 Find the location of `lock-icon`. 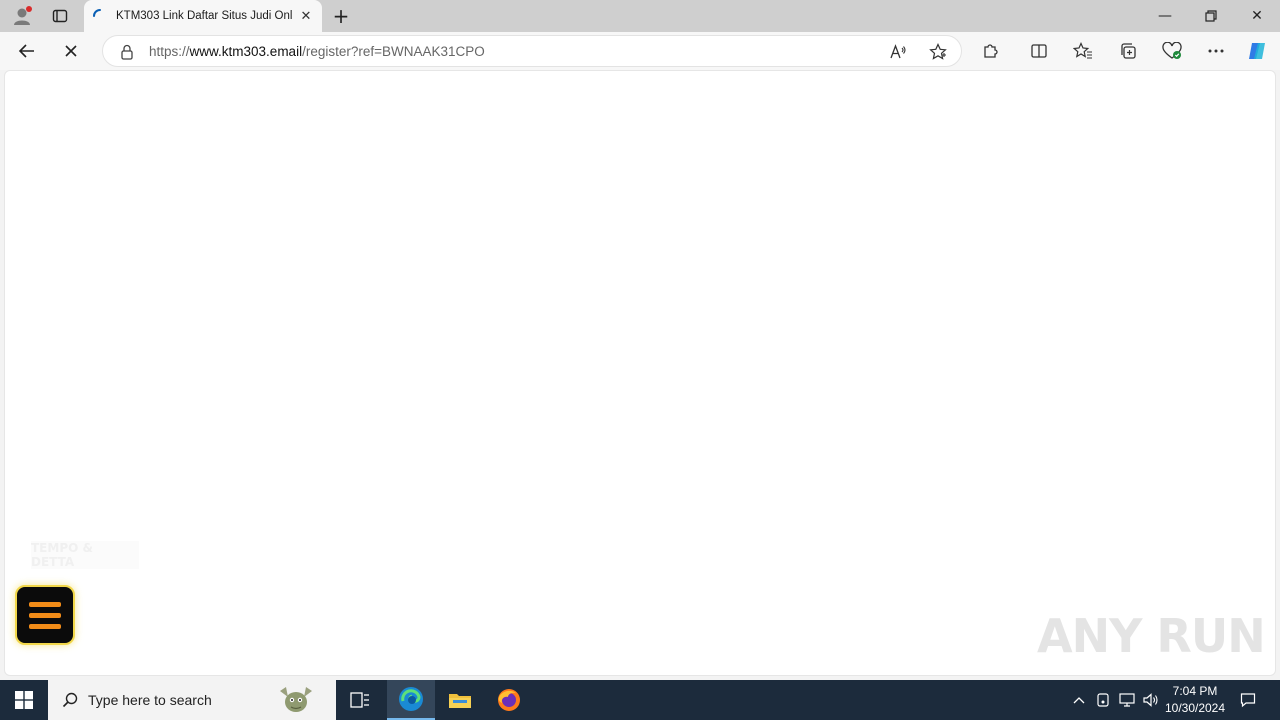

lock-icon is located at coordinates (127, 52).